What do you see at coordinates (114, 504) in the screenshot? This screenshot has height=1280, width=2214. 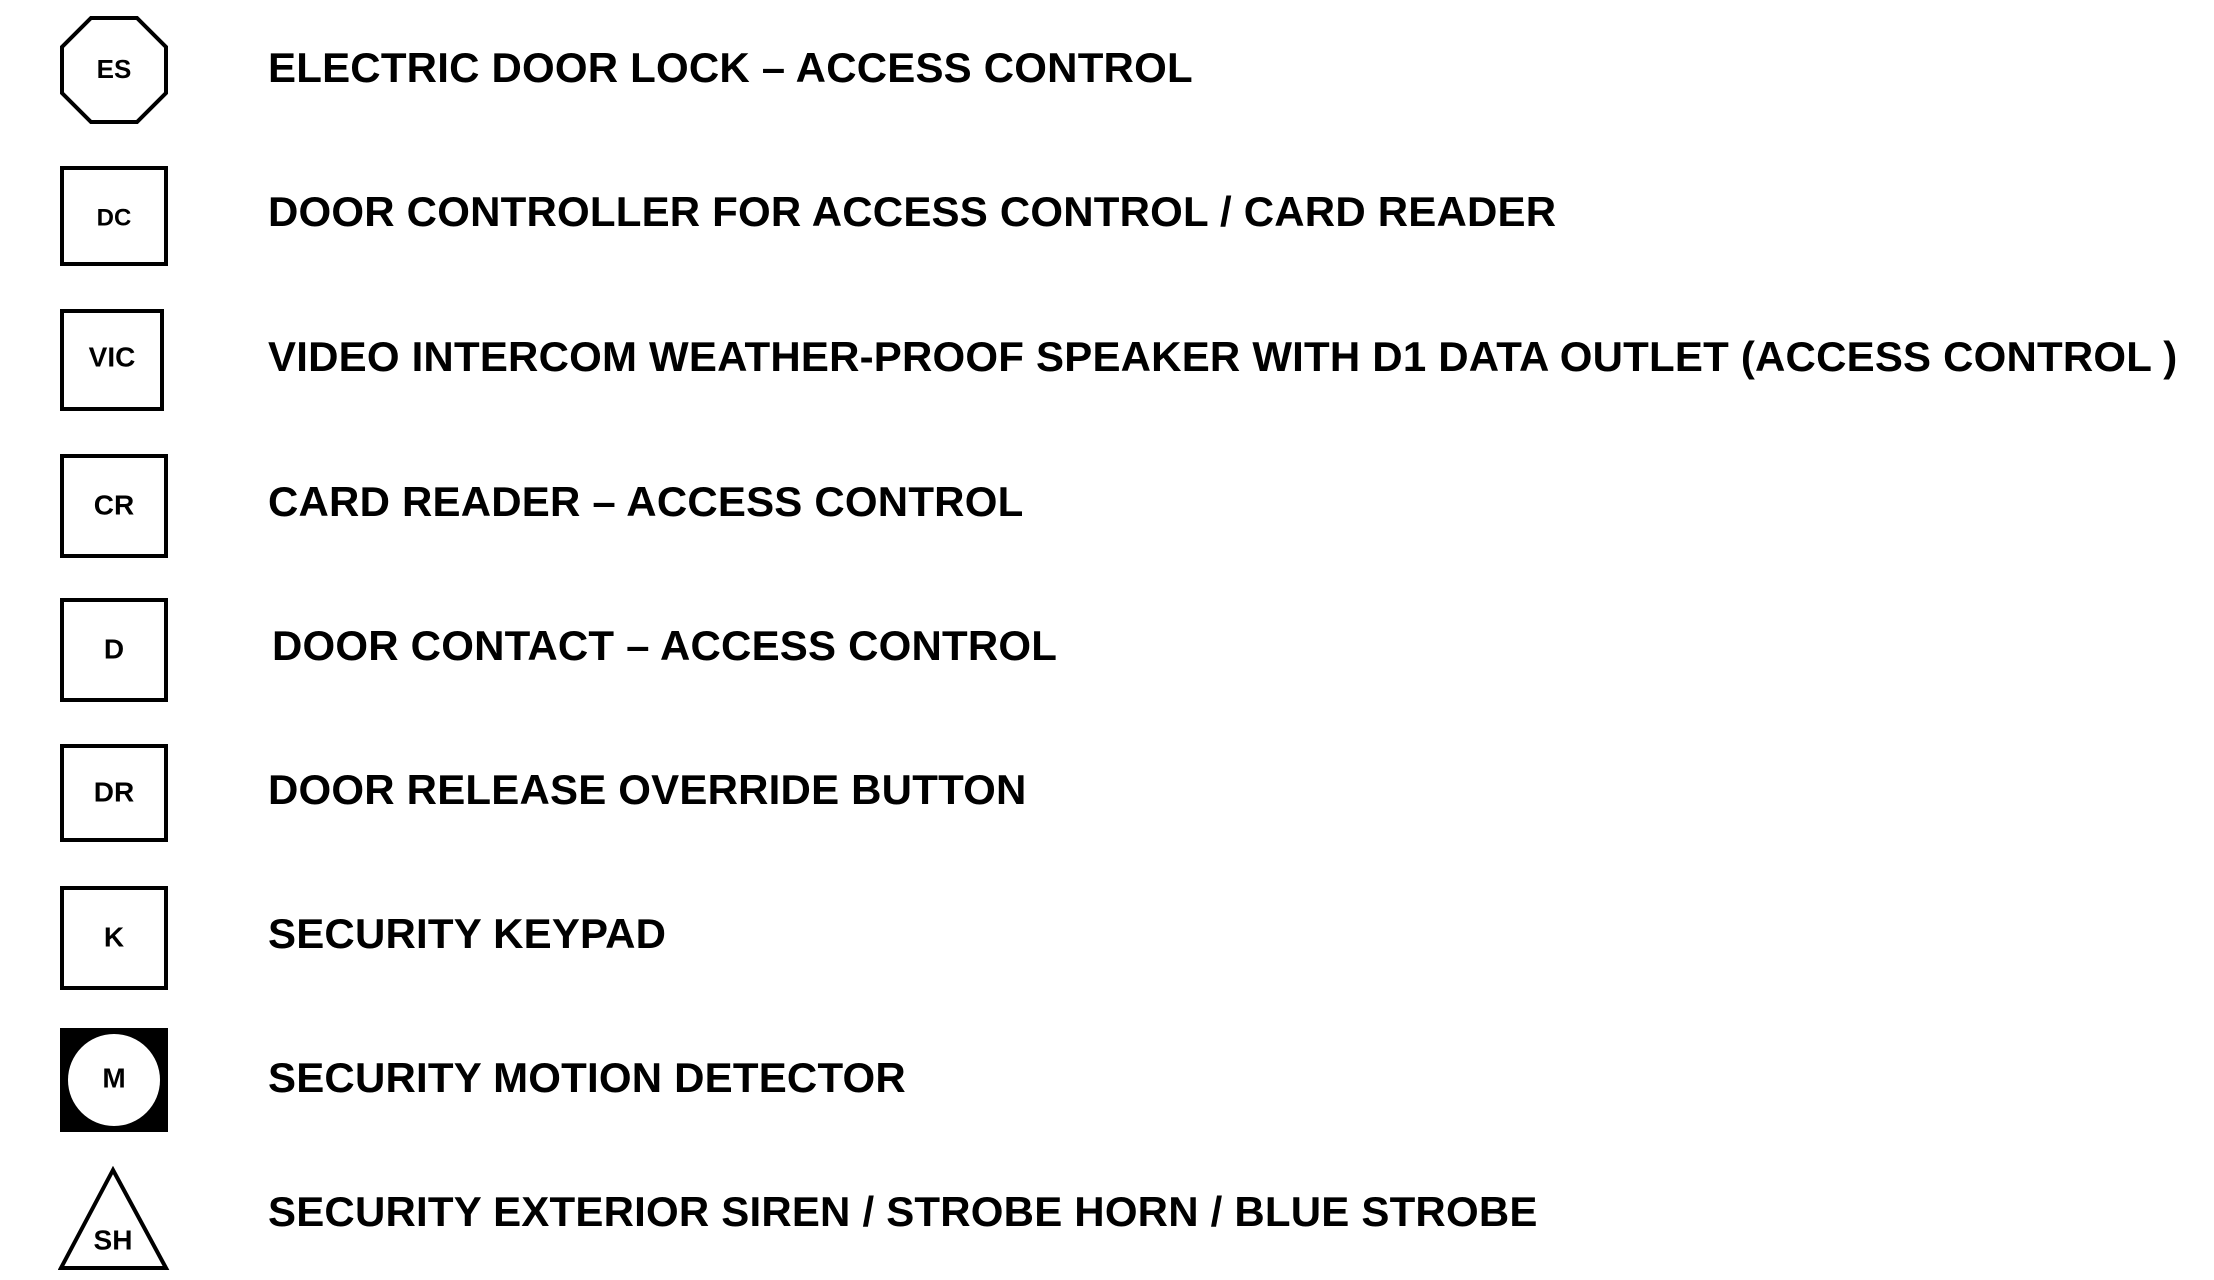 I see `symbol-code: CR` at bounding box center [114, 504].